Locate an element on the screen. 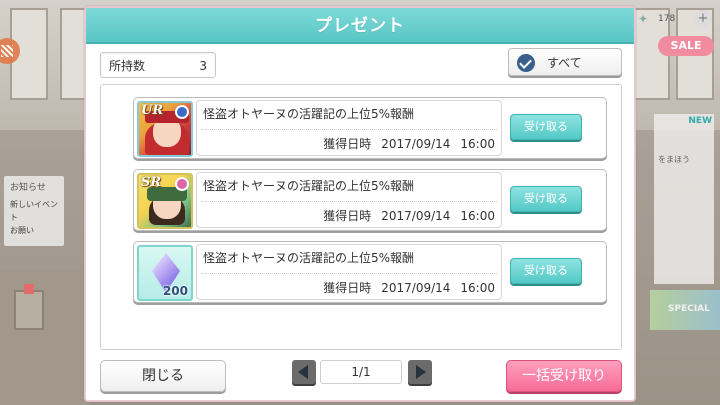 Image resolution: width=720 pixels, height=405 pixels. card-sr-icon: SR is located at coordinates (165, 201).